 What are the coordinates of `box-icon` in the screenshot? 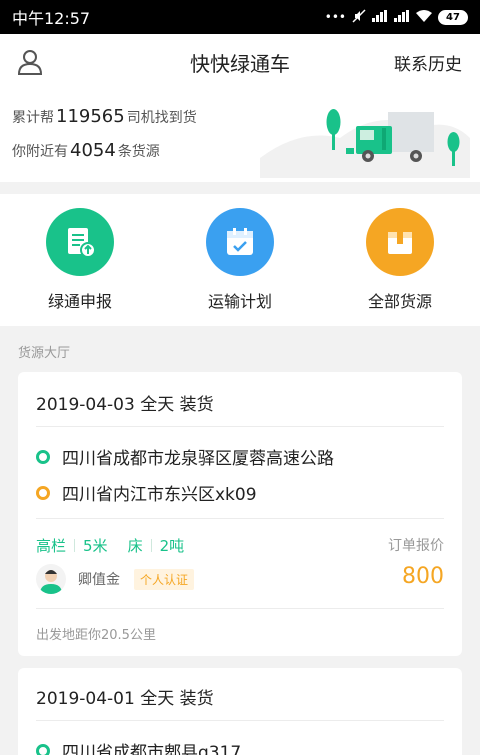 It's located at (400, 242).